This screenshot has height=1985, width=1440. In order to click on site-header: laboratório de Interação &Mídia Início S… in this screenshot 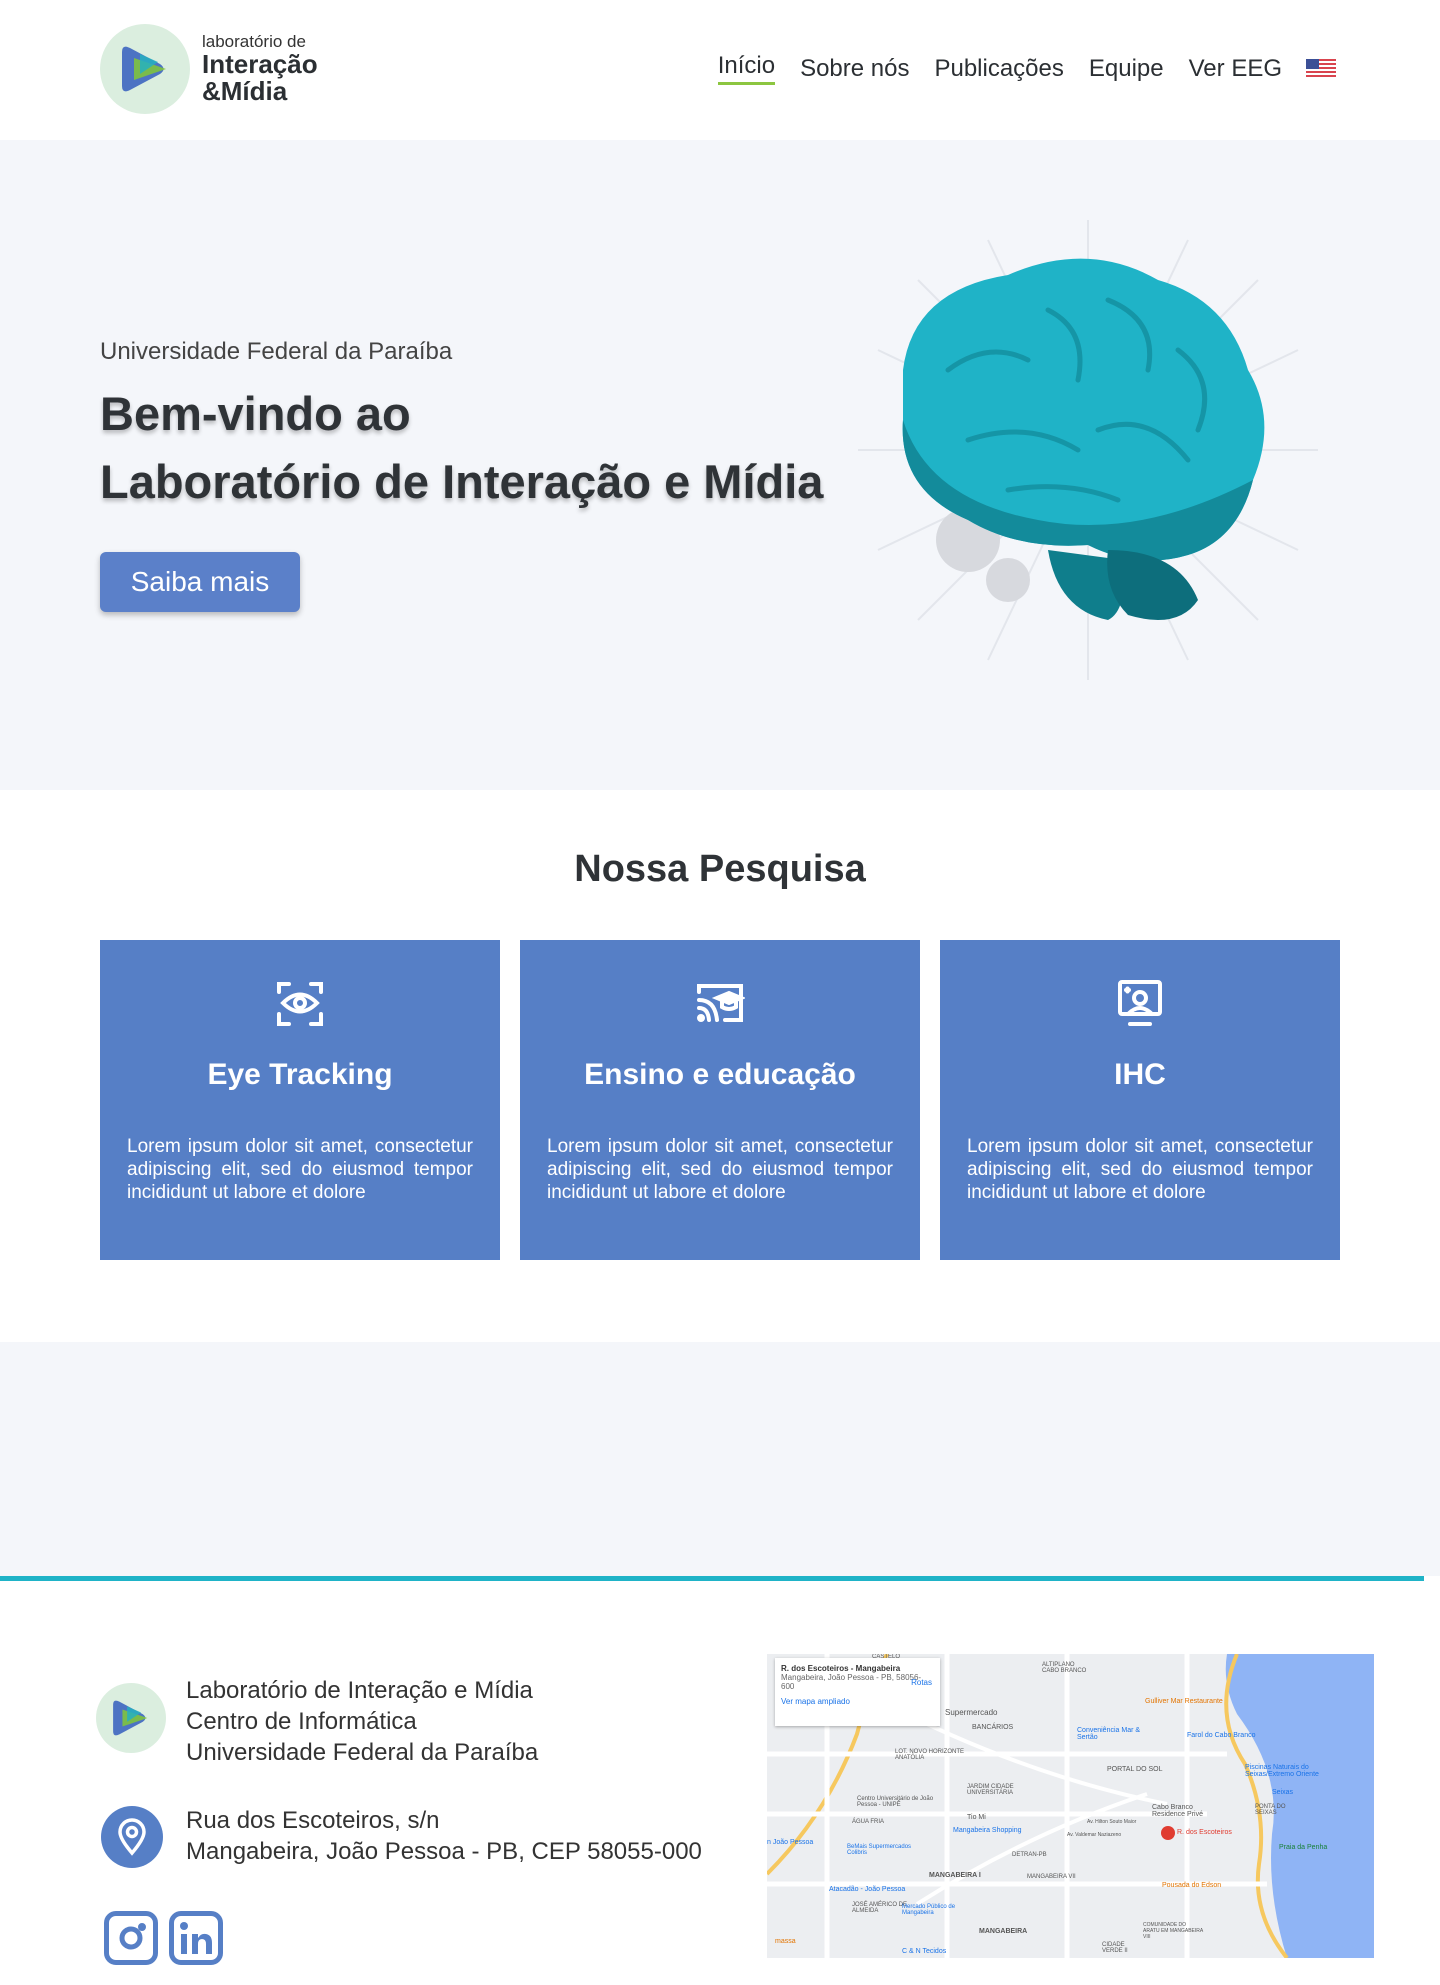, I will do `click(720, 70)`.